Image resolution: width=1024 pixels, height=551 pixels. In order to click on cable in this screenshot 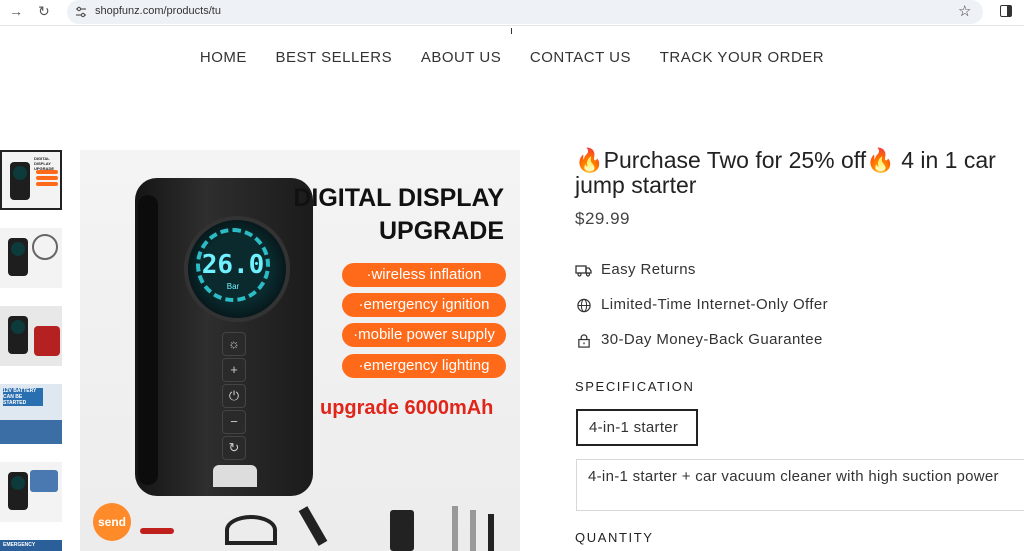, I will do `click(251, 530)`.